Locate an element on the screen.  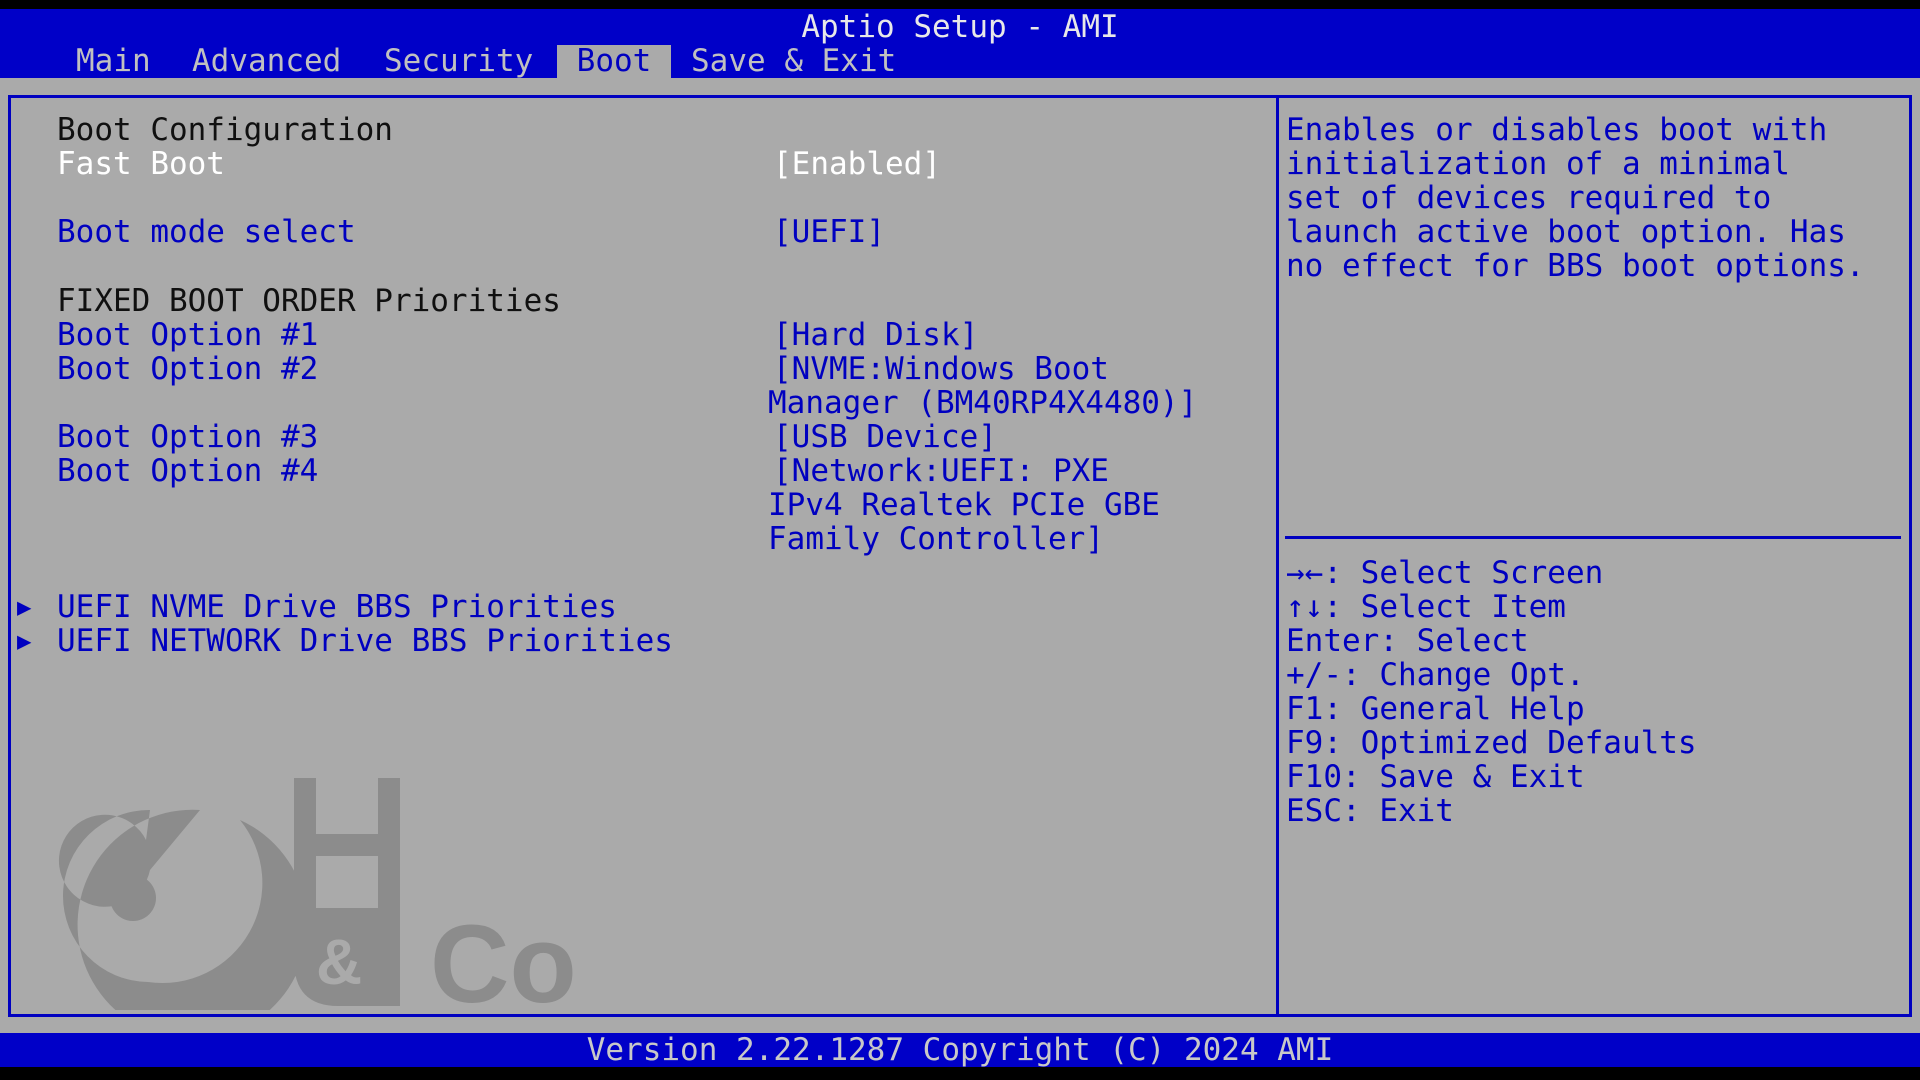
boot-option-2-value-cont: Manager (BM40RP4X4480)] is located at coordinates (982, 403).